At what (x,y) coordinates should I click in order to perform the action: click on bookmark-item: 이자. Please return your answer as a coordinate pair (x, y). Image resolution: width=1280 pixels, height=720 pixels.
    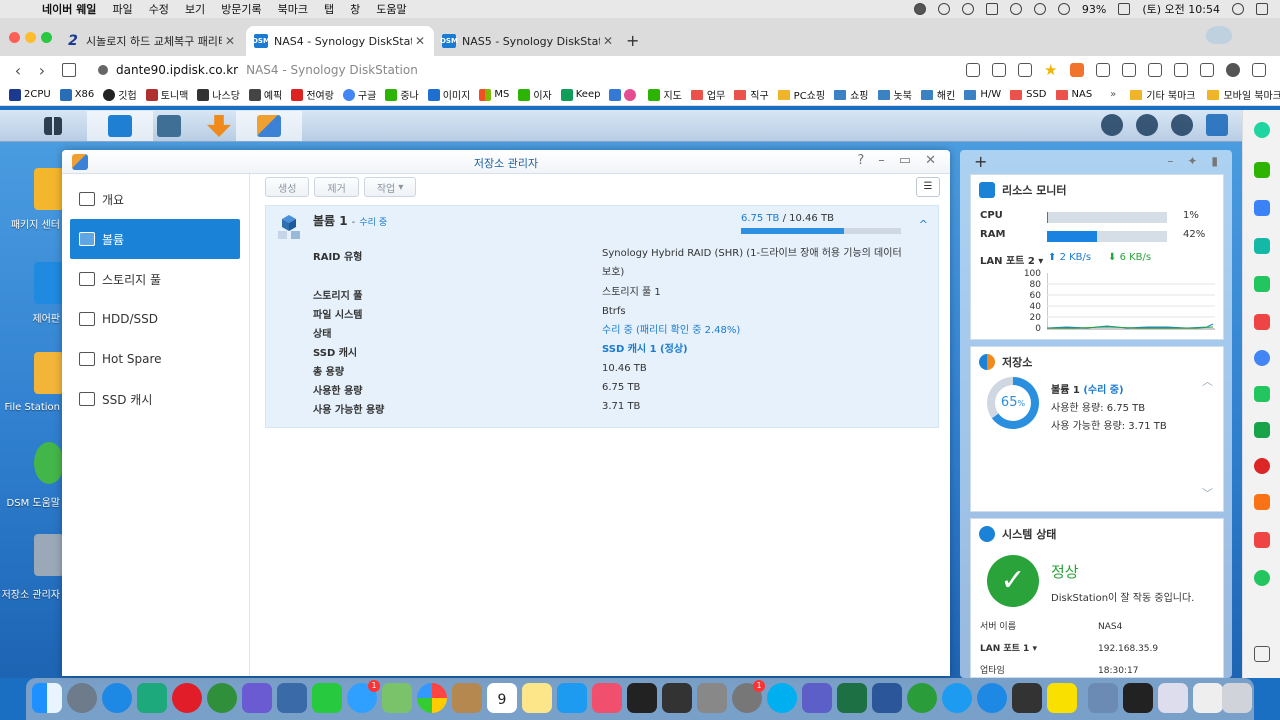
    Looking at the image, I should click on (535, 94).